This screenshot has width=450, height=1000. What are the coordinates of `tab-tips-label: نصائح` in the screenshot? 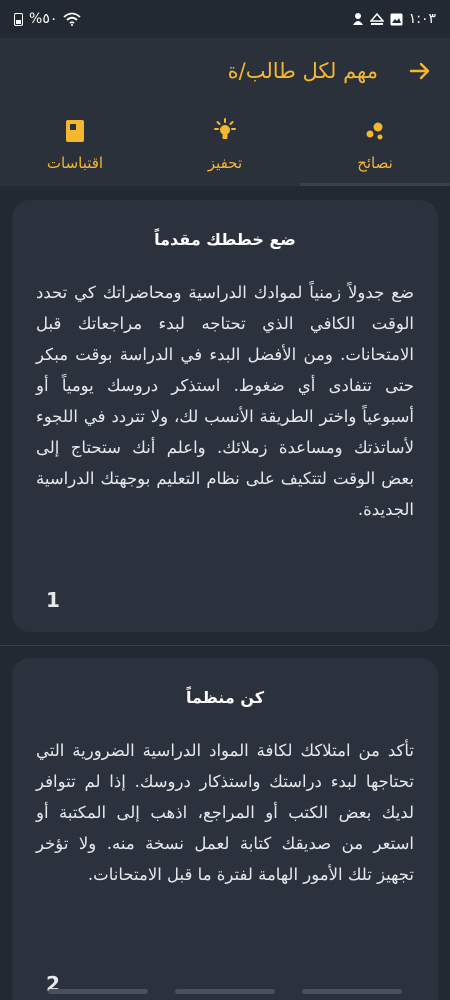 It's located at (375, 163).